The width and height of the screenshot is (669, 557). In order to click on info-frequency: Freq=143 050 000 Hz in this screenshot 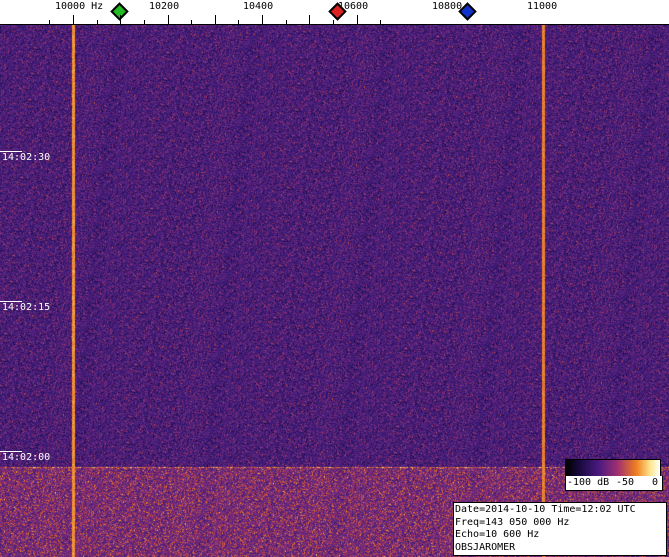, I will do `click(512, 522)`.